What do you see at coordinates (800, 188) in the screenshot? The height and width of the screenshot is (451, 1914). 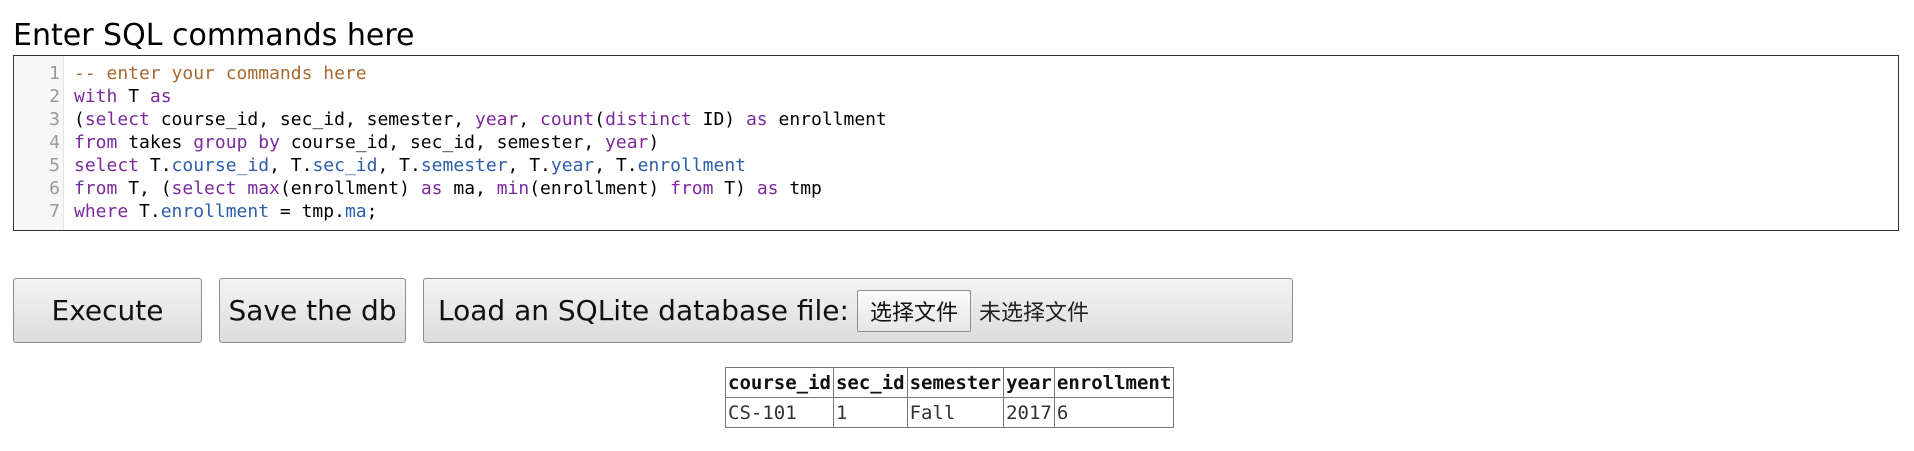 I see `code-token: tmp` at bounding box center [800, 188].